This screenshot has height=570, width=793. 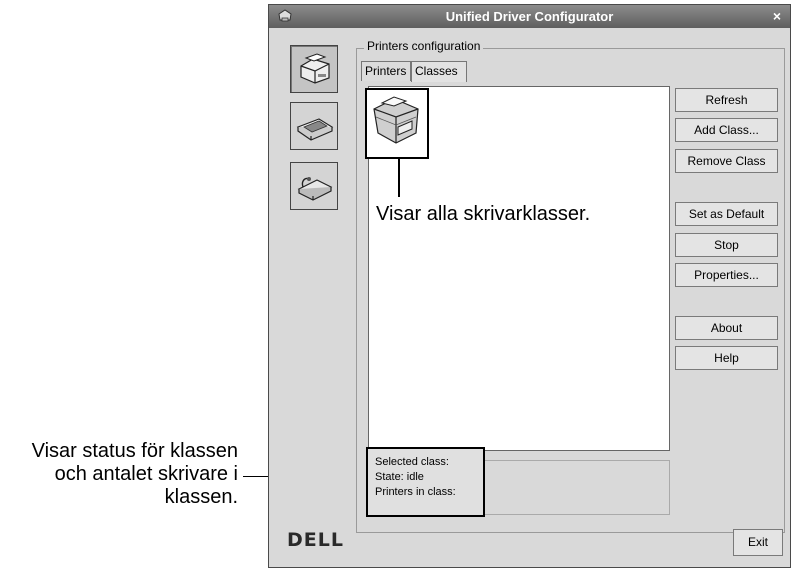 I want to click on about-button: About, so click(x=726, y=328).